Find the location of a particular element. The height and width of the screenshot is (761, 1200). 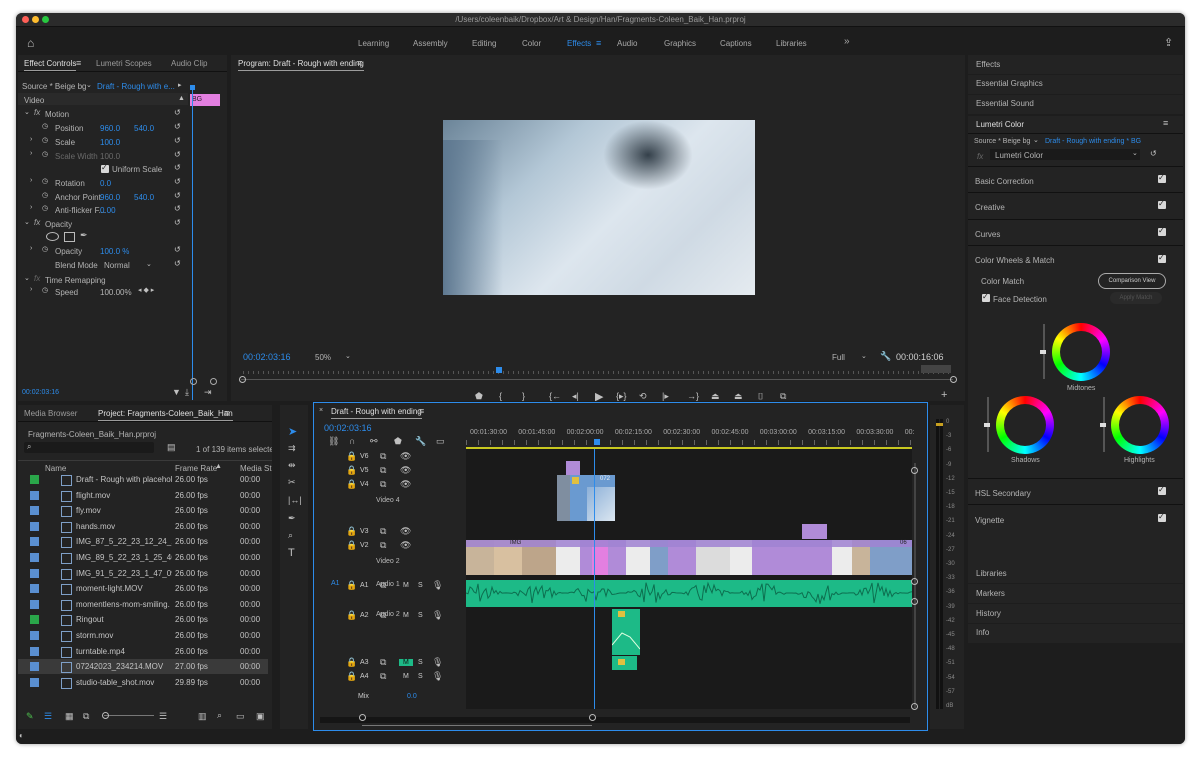

step-back-icon: ◂| is located at coordinates (575, 396).